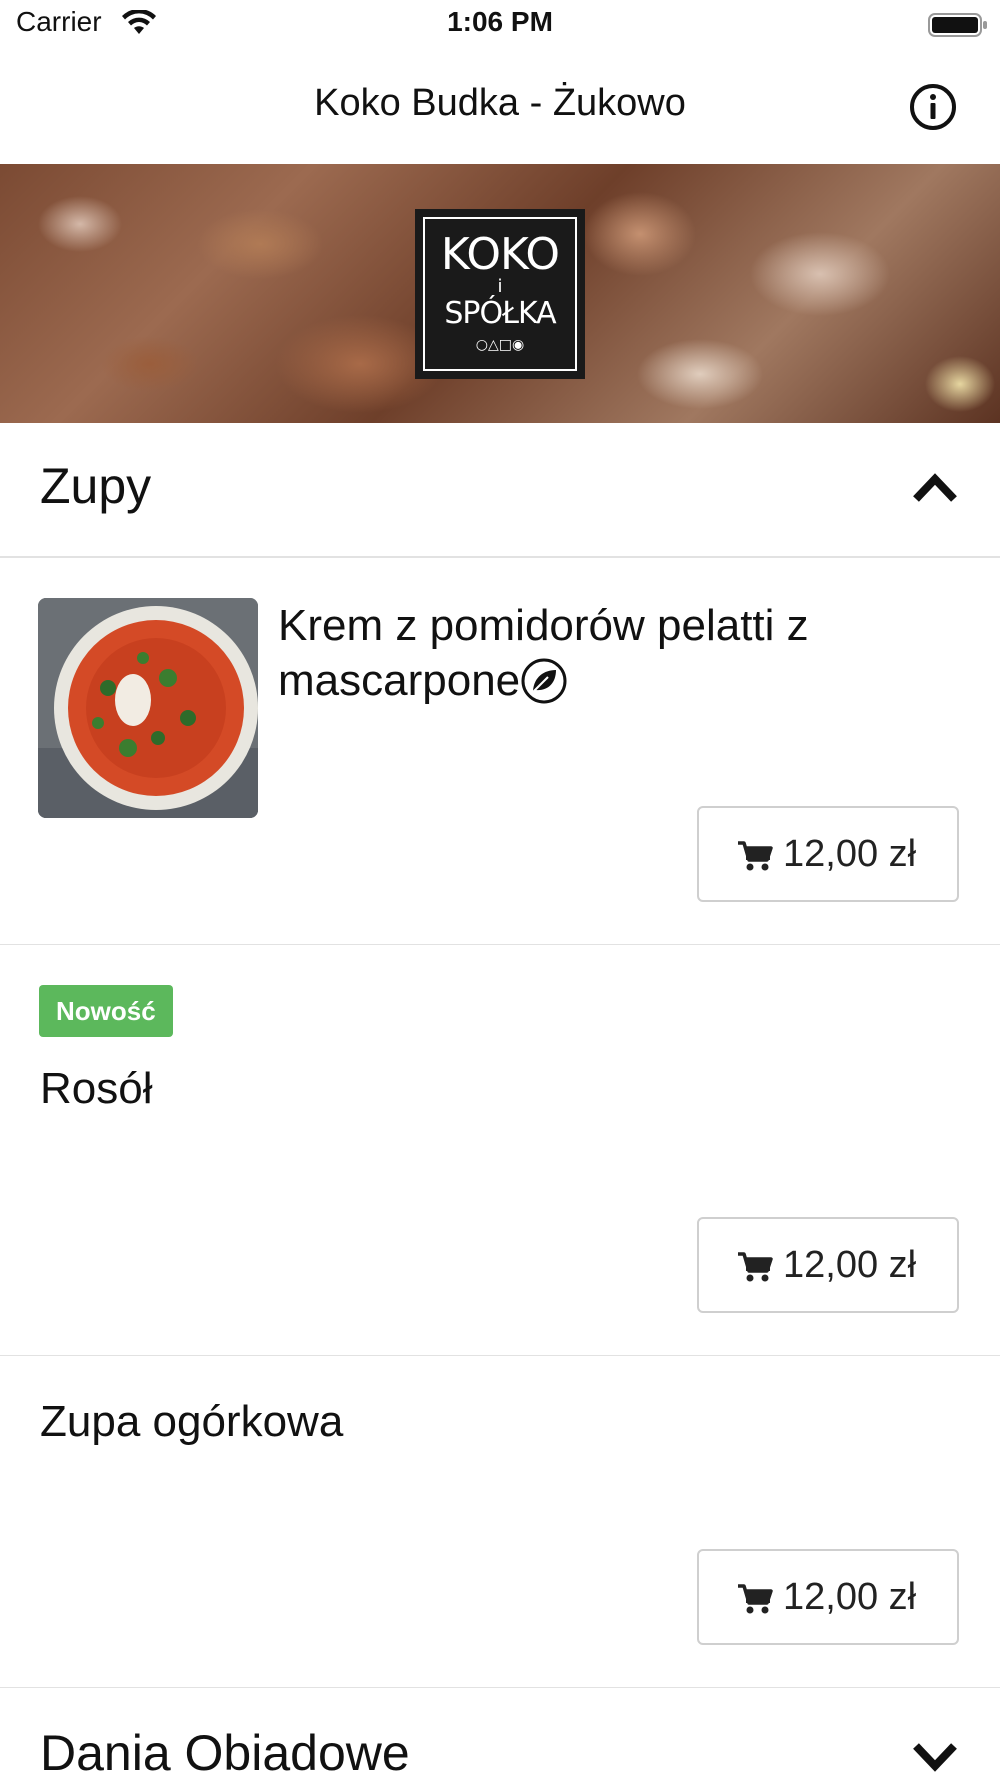 The image size is (1000, 1782). Describe the element at coordinates (106, 1011) in the screenshot. I see `new-badge: Nowość` at that location.